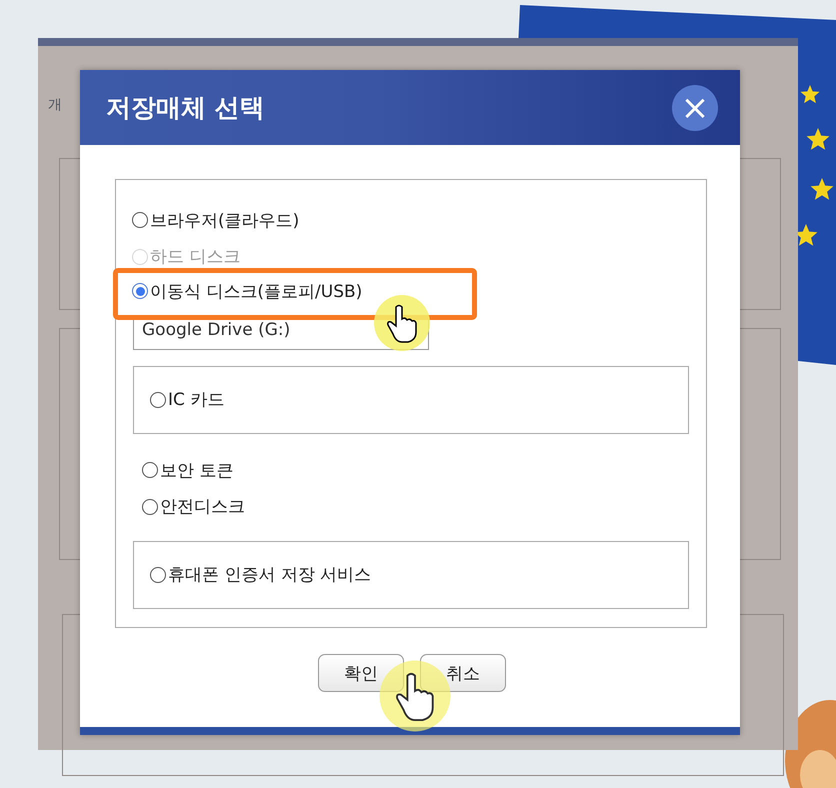 The image size is (836, 788). What do you see at coordinates (402, 322) in the screenshot?
I see `pointer-cursor-icon` at bounding box center [402, 322].